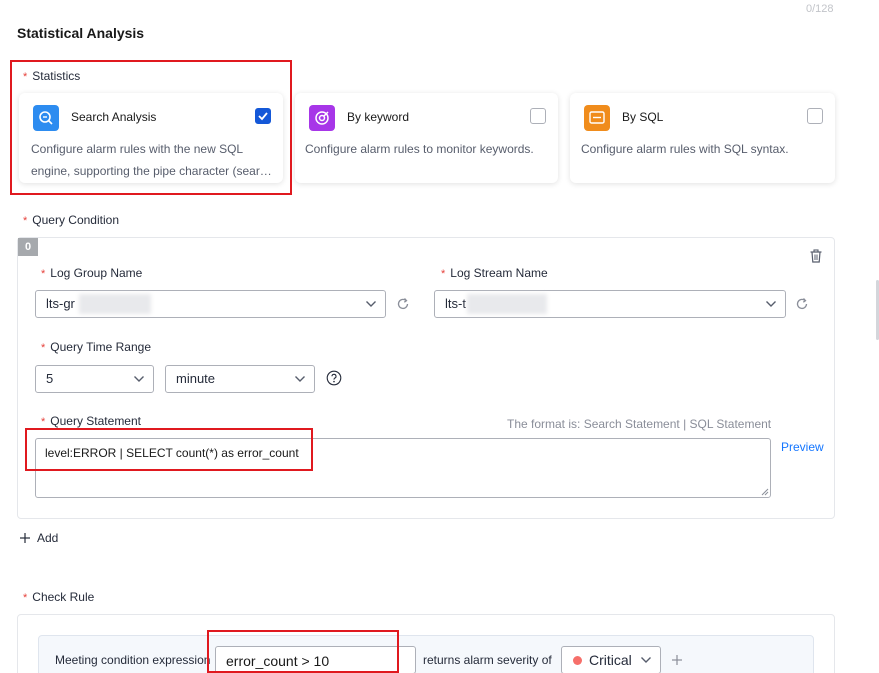 Image resolution: width=879 pixels, height=673 pixels. I want to click on severity-value: Critical, so click(610, 660).